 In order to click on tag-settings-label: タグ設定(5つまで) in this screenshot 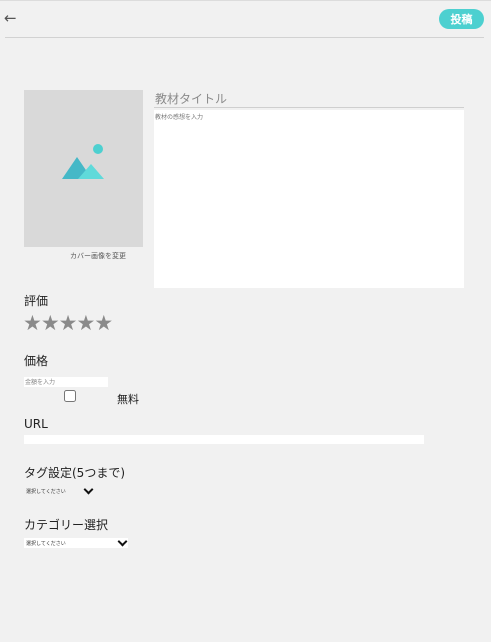, I will do `click(74, 473)`.